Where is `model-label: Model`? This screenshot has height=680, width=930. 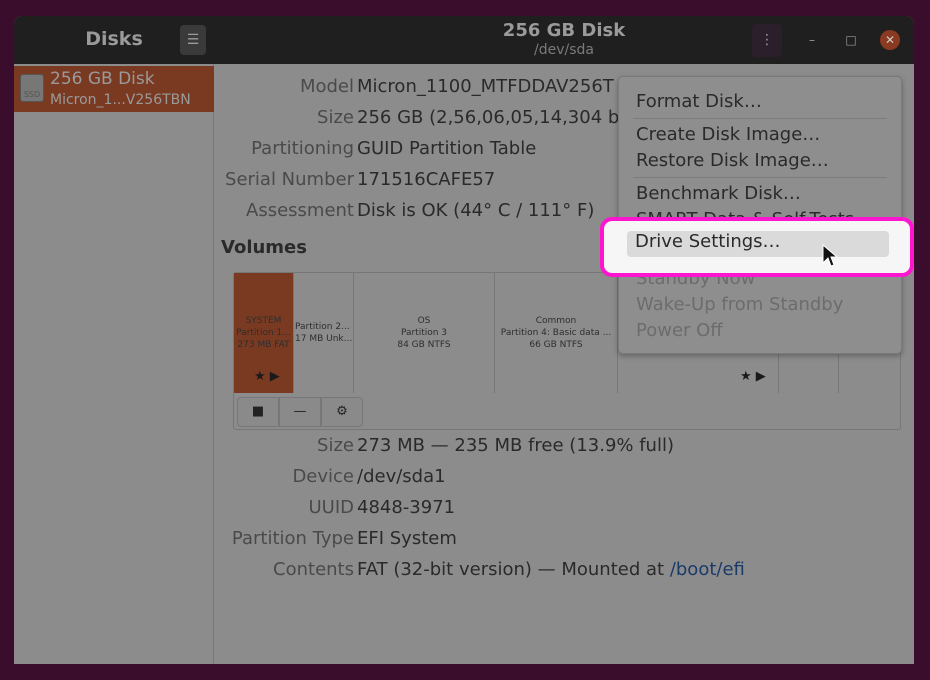 model-label: Model is located at coordinates (326, 86).